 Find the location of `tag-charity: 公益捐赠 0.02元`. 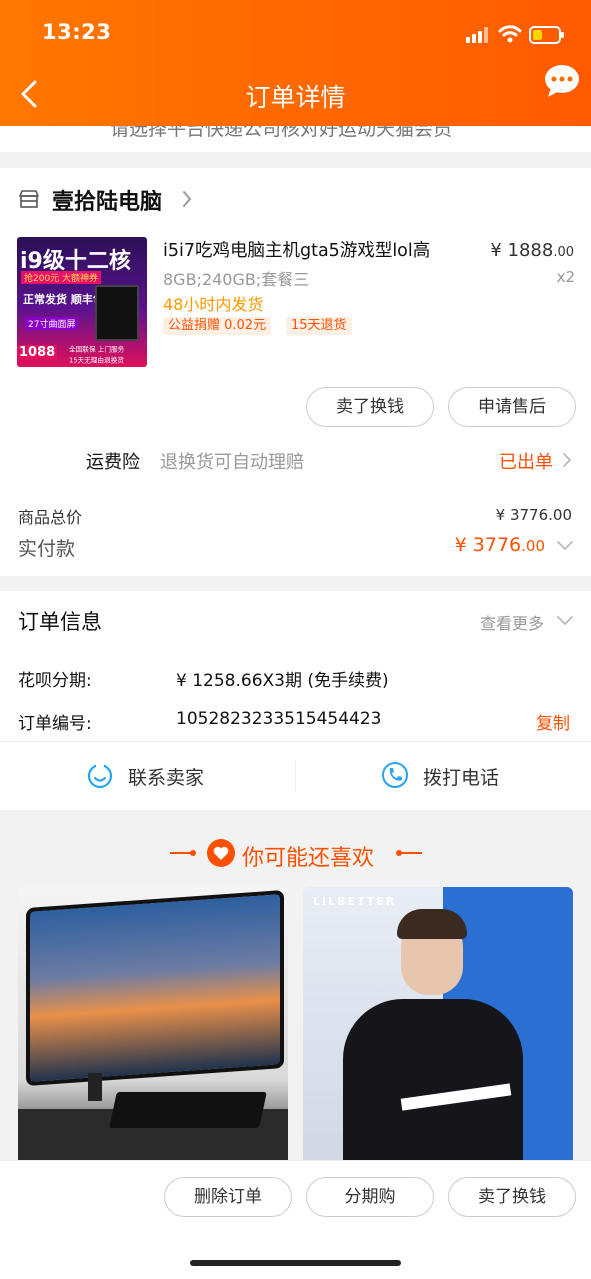

tag-charity: 公益捐赠 0.02元 is located at coordinates (217, 326).